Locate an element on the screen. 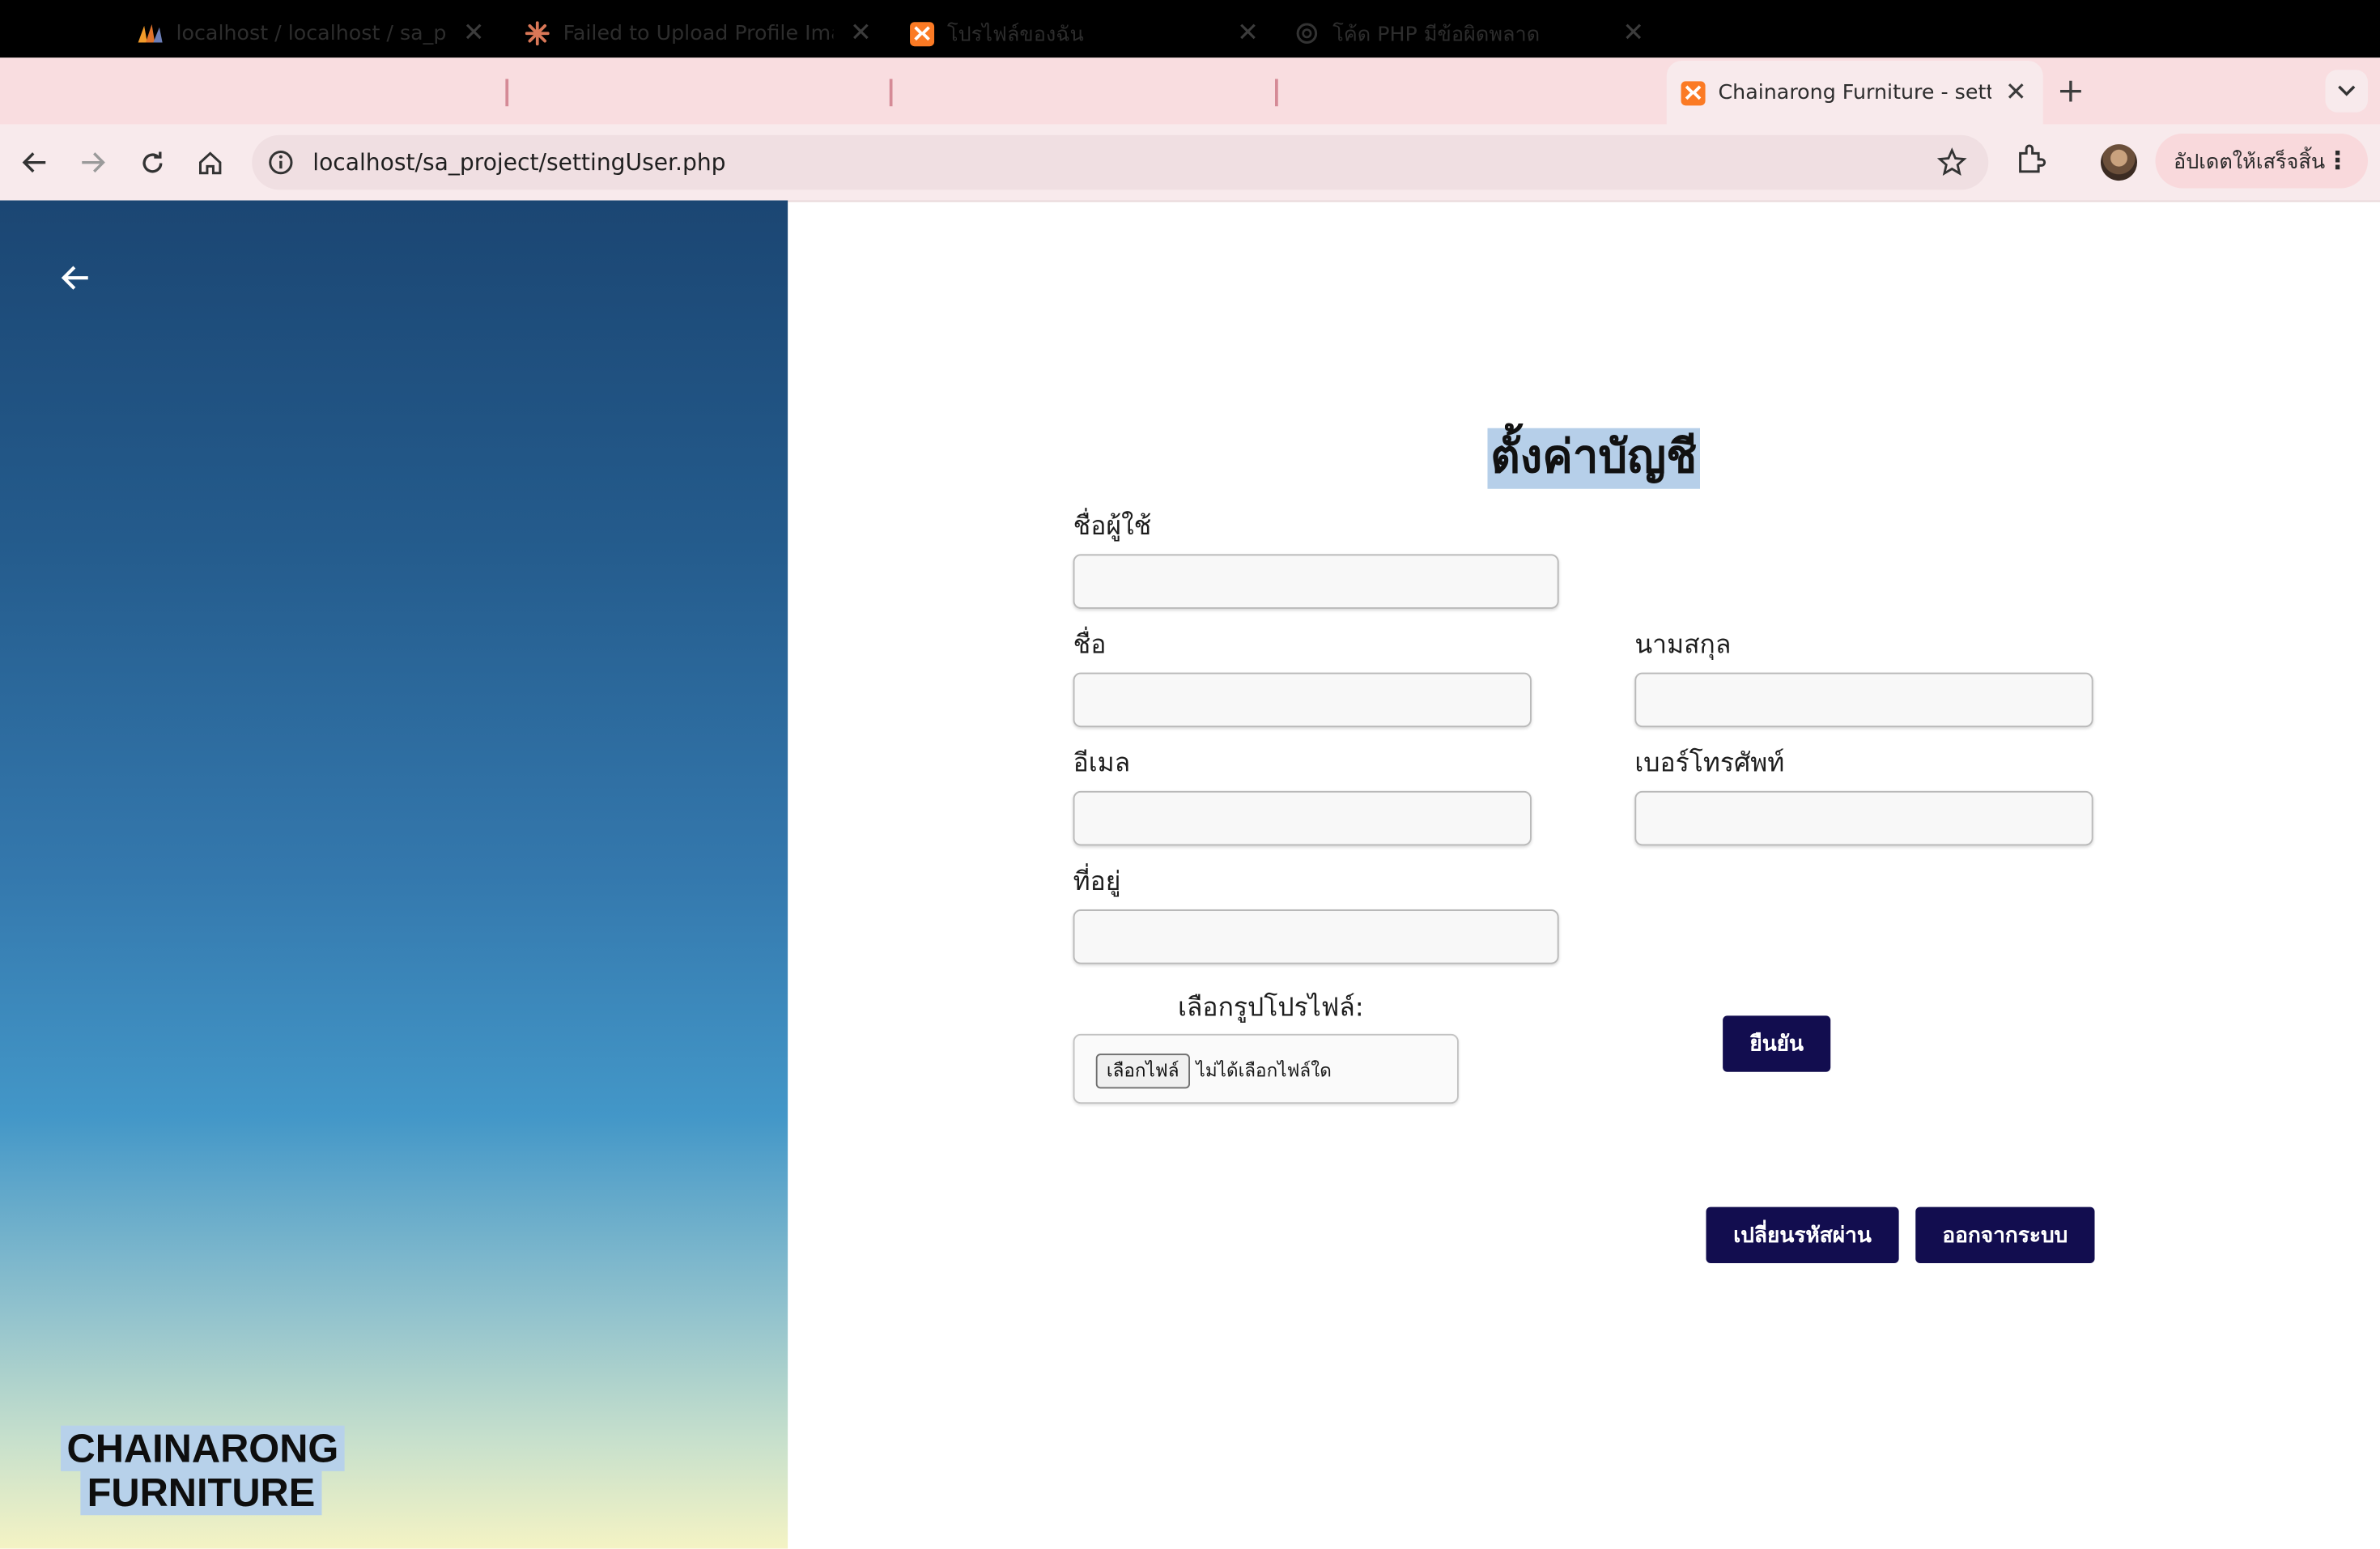 The image size is (2380, 1549). phpmyadmin-icon is located at coordinates (150, 33).